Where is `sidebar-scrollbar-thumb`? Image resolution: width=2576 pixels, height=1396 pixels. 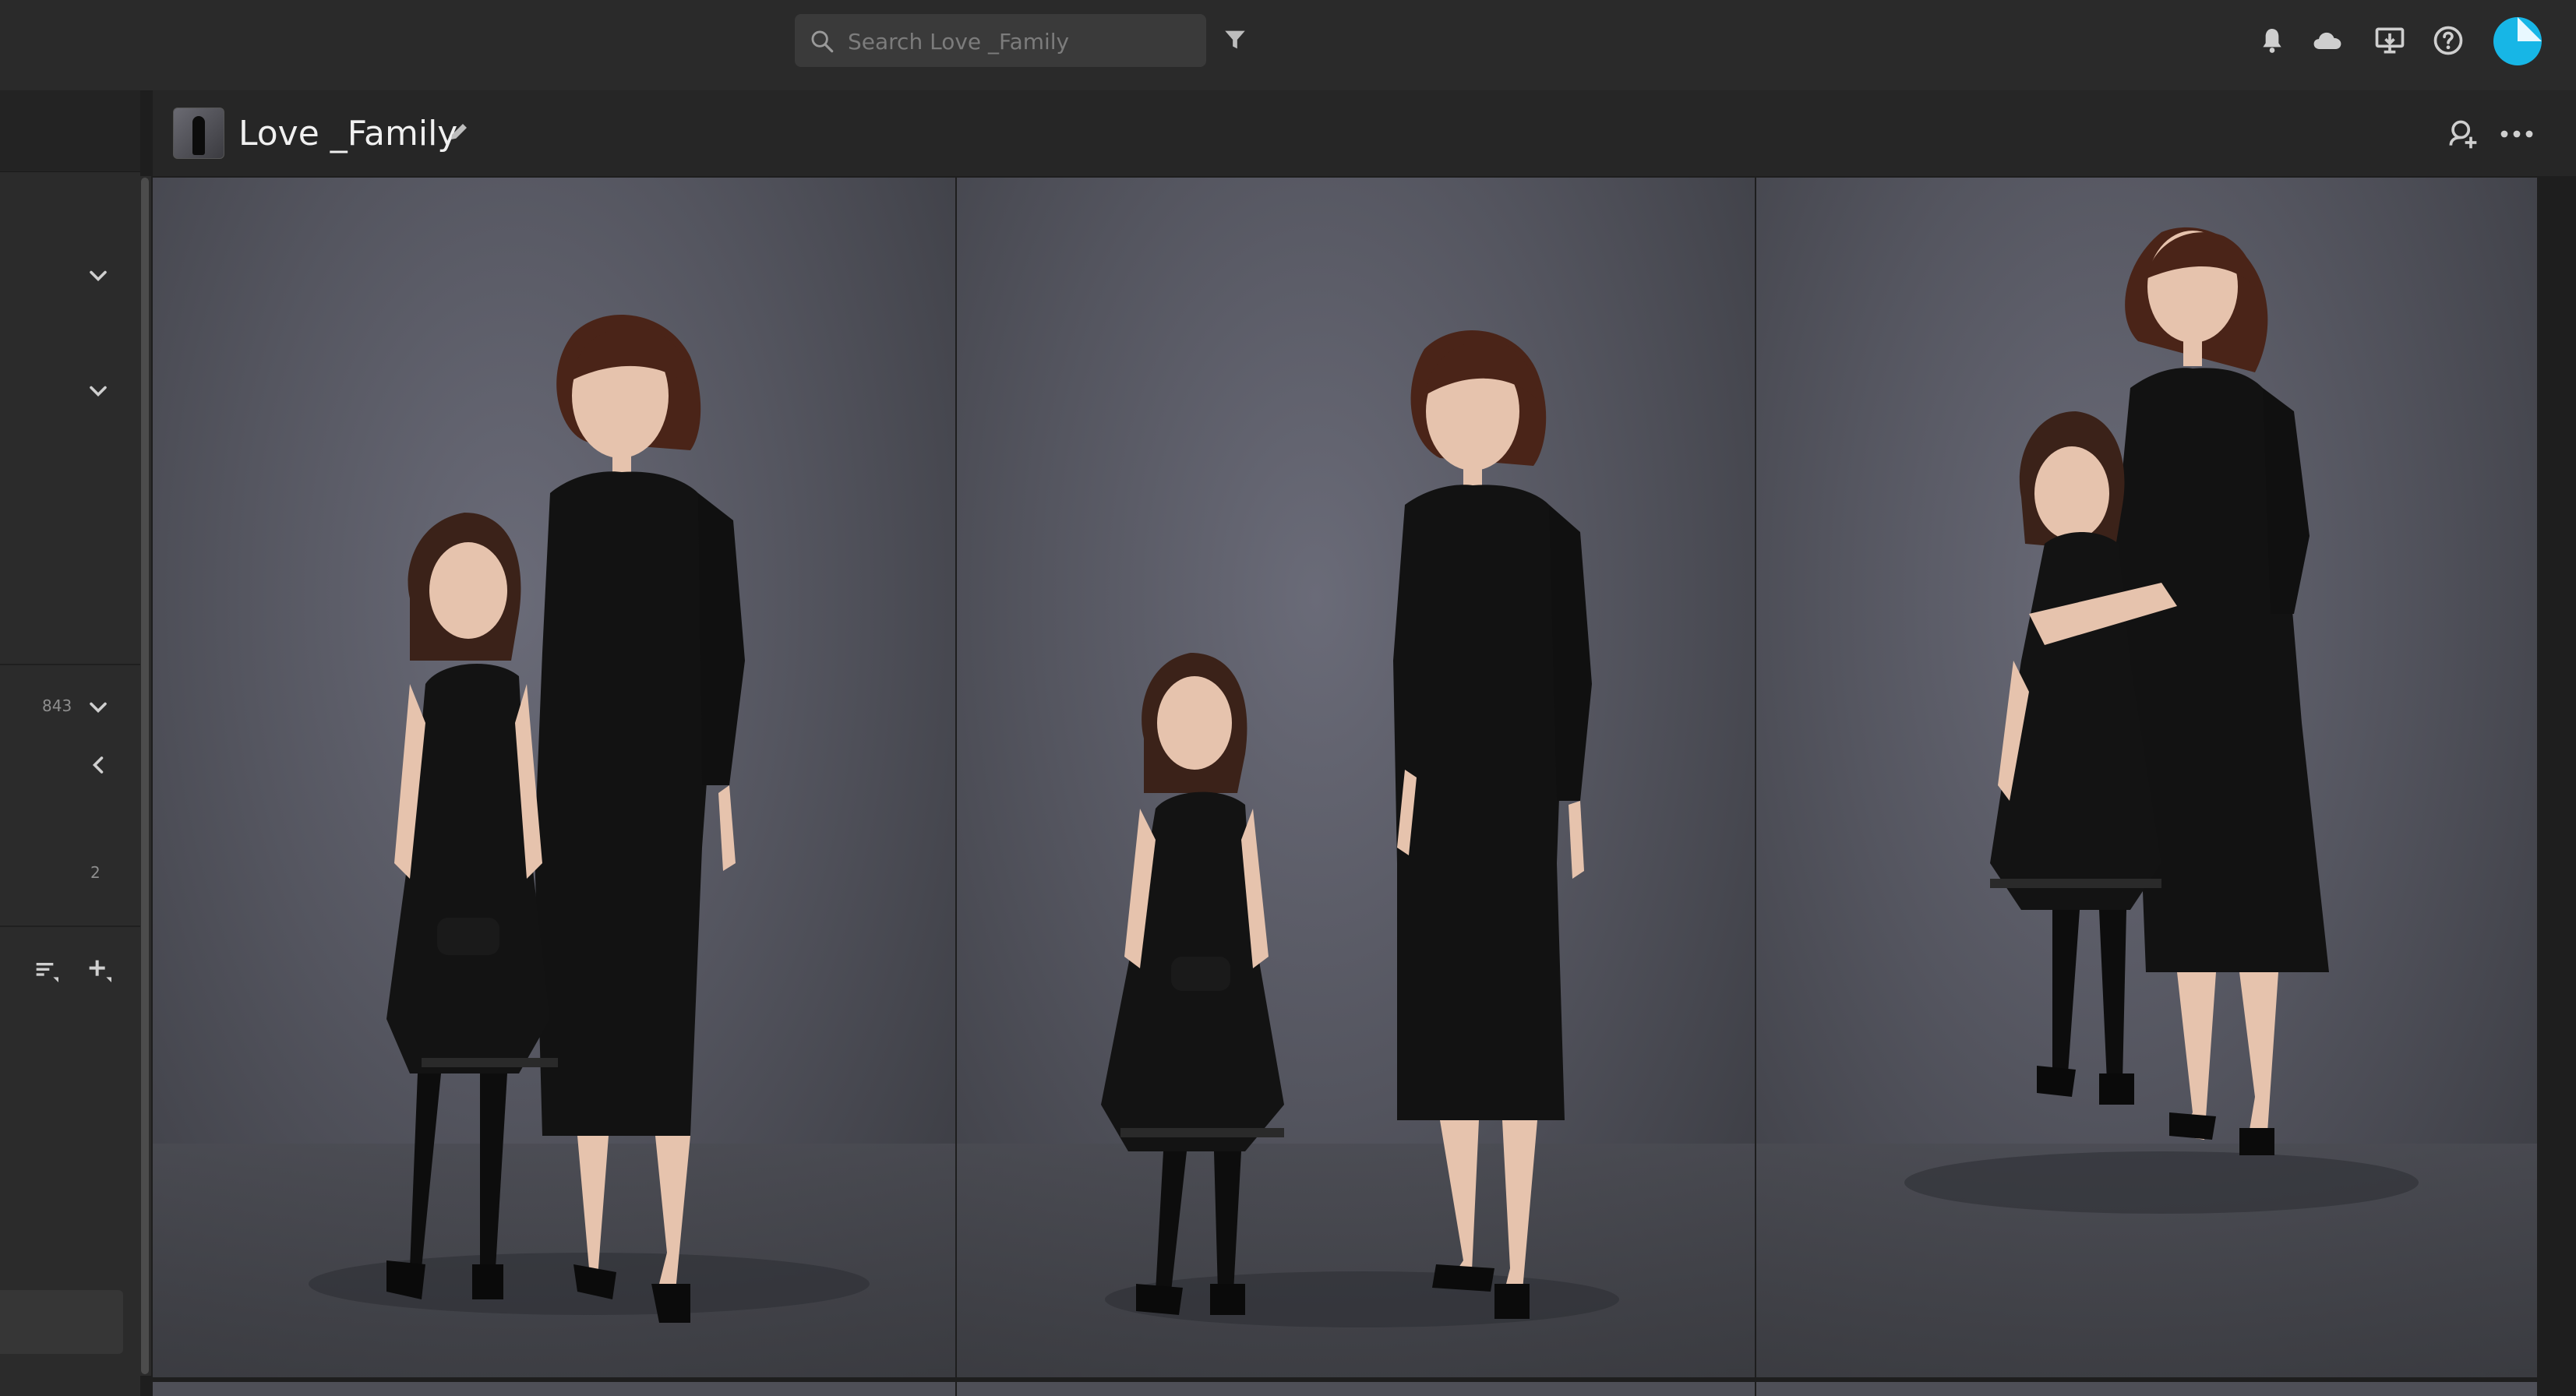
sidebar-scrollbar-thumb is located at coordinates (145, 776).